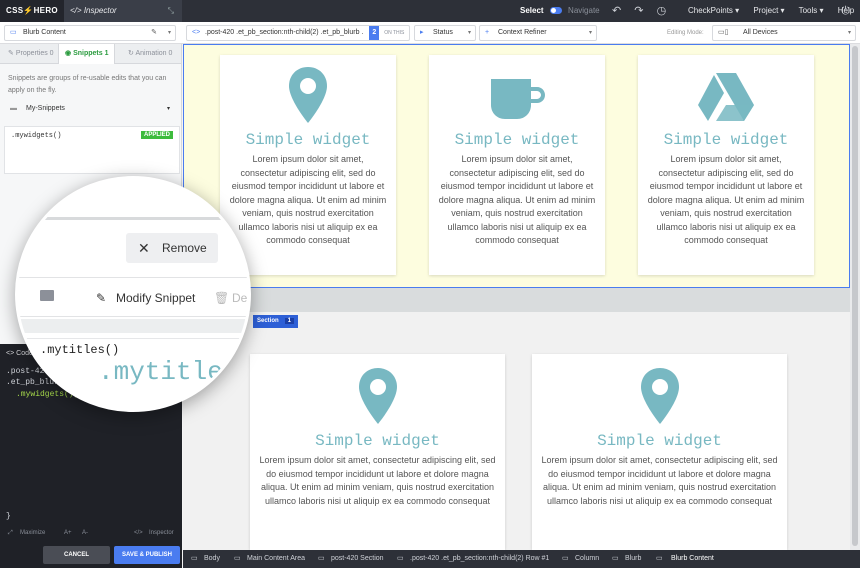 Image resolution: width=860 pixels, height=568 pixels. I want to click on menu-checkpoints: CheckPoints ▾, so click(713, 10).